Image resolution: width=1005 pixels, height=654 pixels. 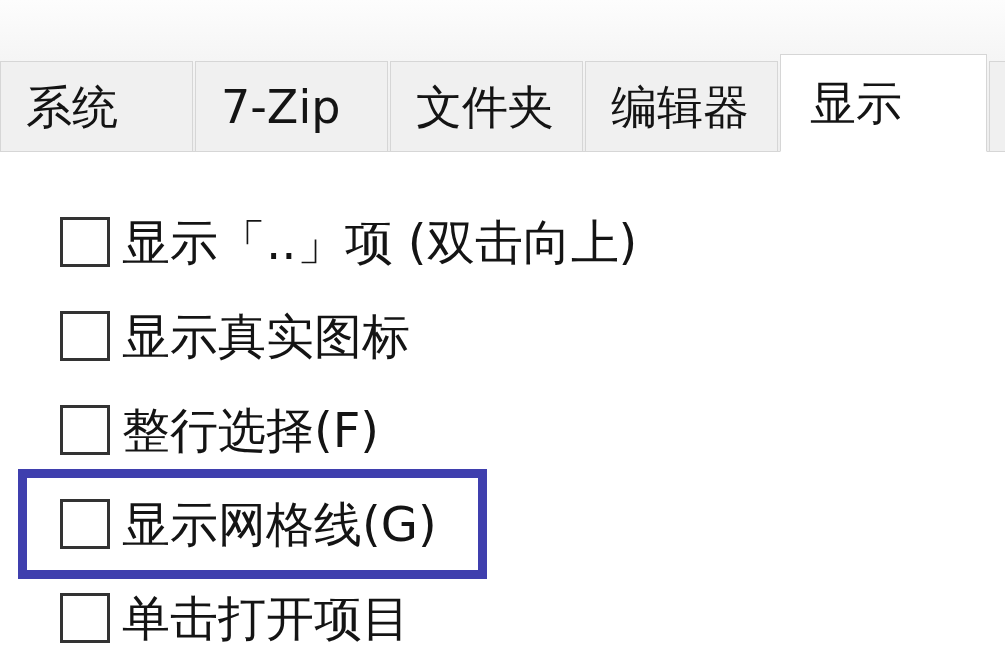 What do you see at coordinates (251, 430) in the screenshot?
I see `option-label: 整行选择(F)` at bounding box center [251, 430].